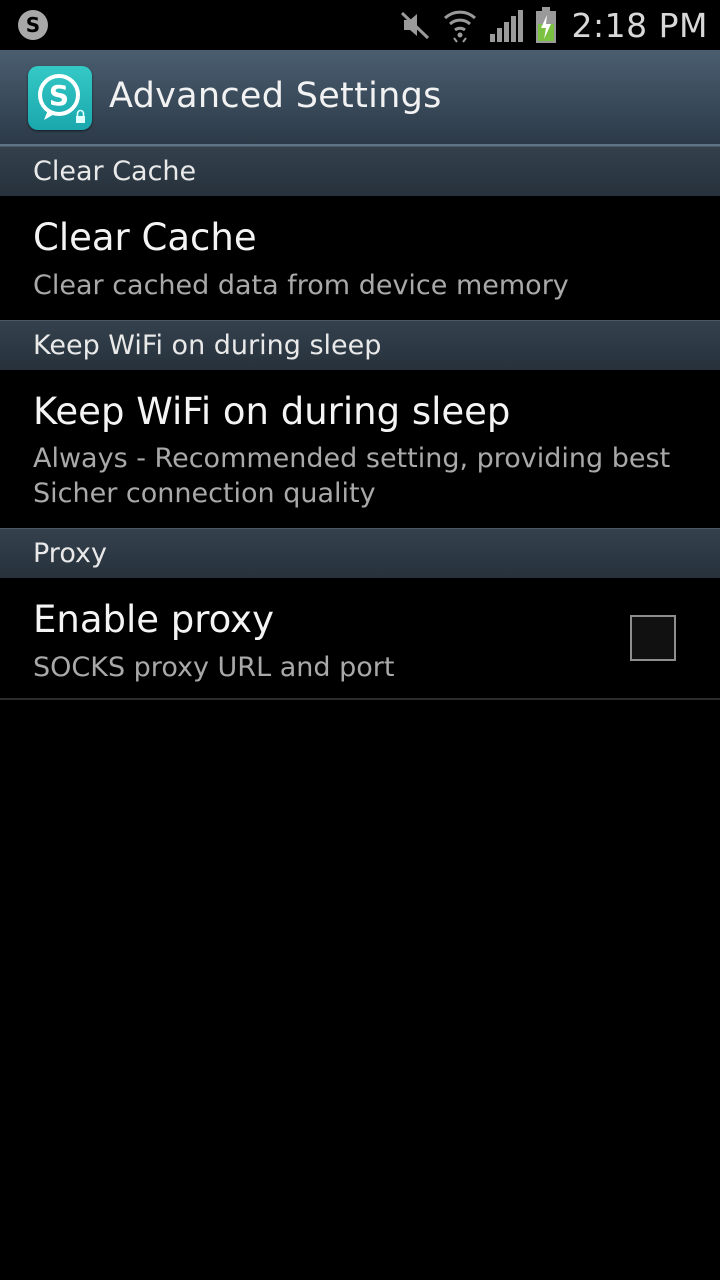  Describe the element at coordinates (301, 285) in the screenshot. I see `pref-summary: Clear cached data from device memory` at that location.